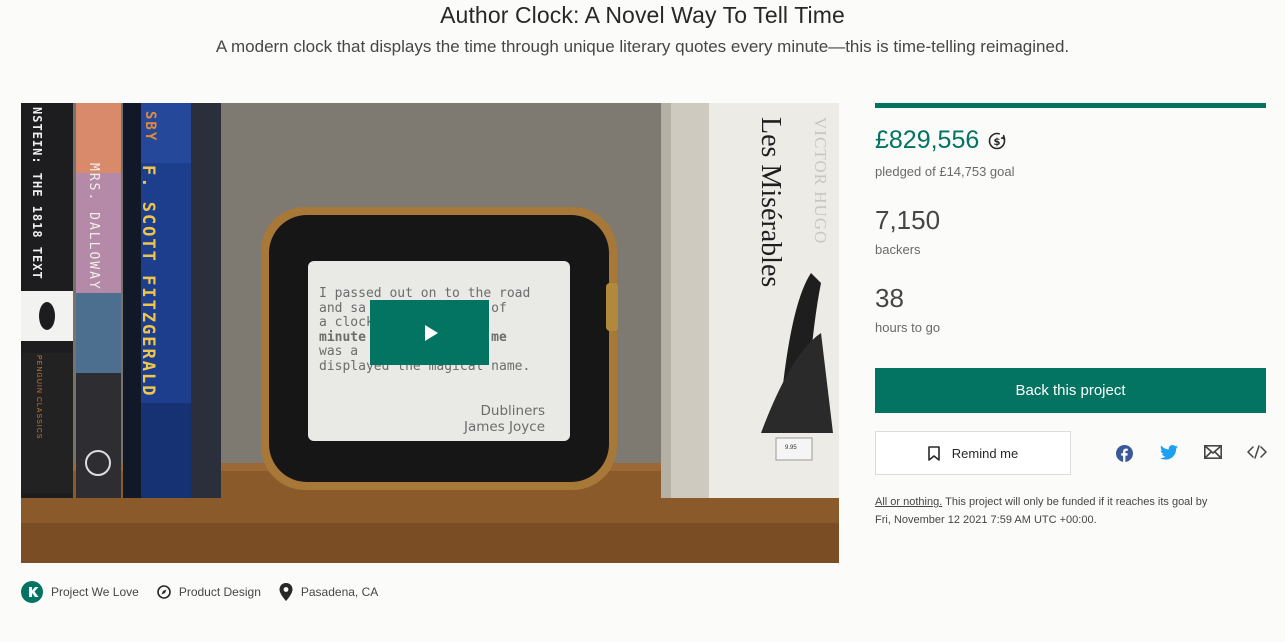  I want to click on remind-me-label: Remind me, so click(985, 453).